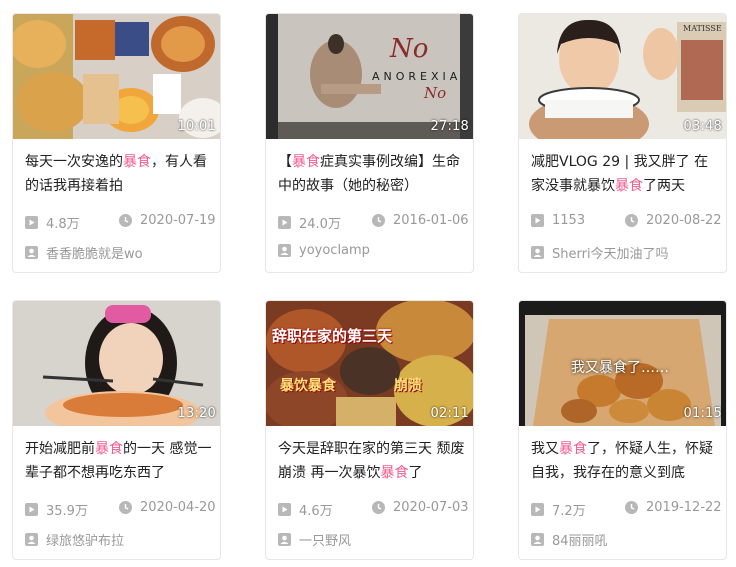  I want to click on video-duration: 10:01, so click(196, 126).